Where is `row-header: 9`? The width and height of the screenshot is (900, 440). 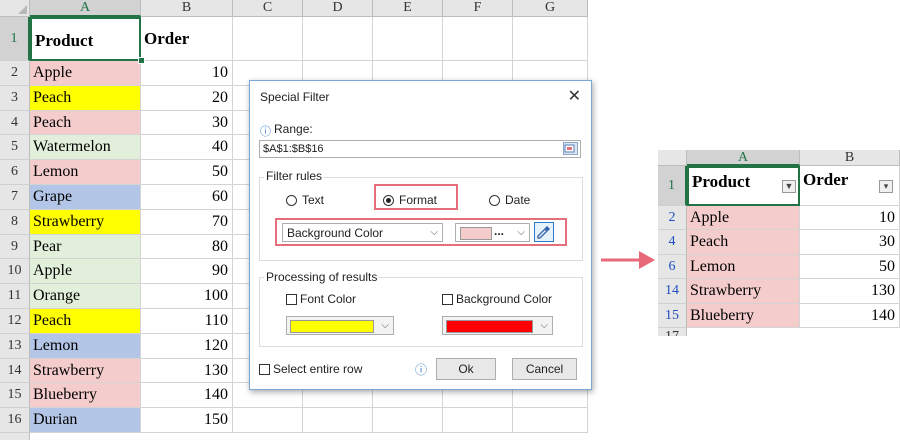 row-header: 9 is located at coordinates (15, 247).